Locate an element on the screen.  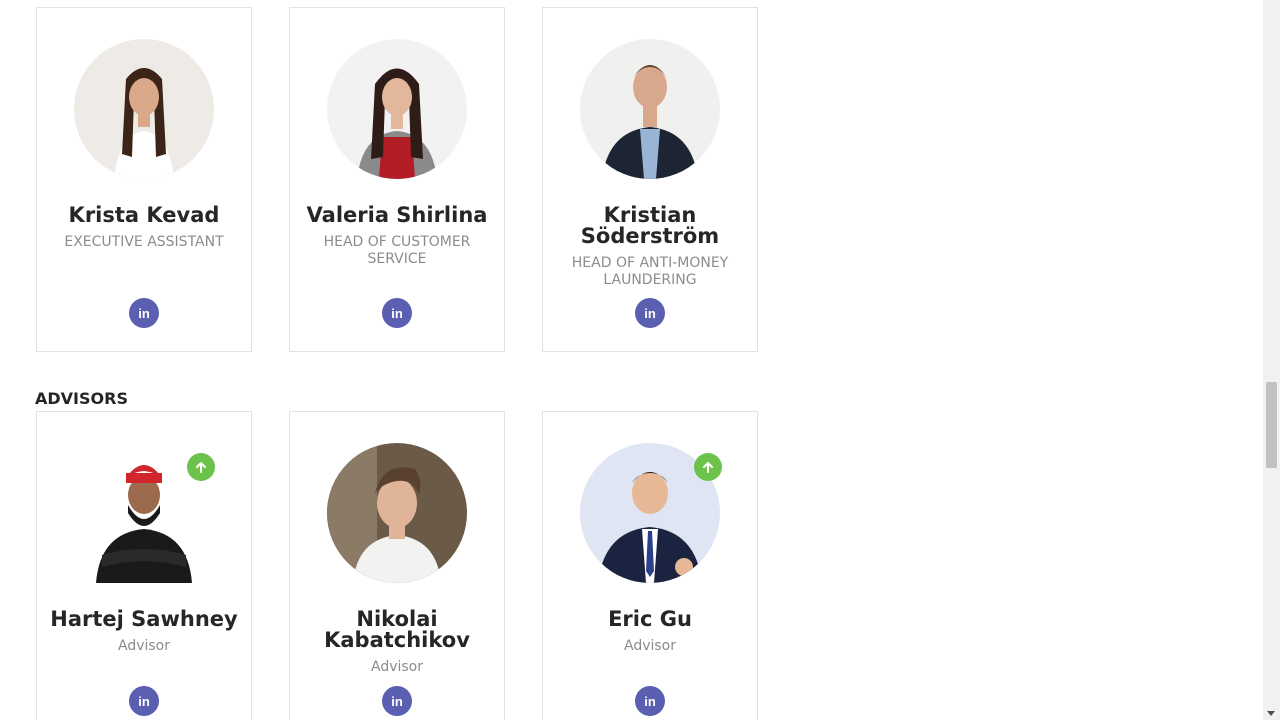
advisor-card-eric-gu: Eric Gu Advisor in is located at coordinates (650, 565).